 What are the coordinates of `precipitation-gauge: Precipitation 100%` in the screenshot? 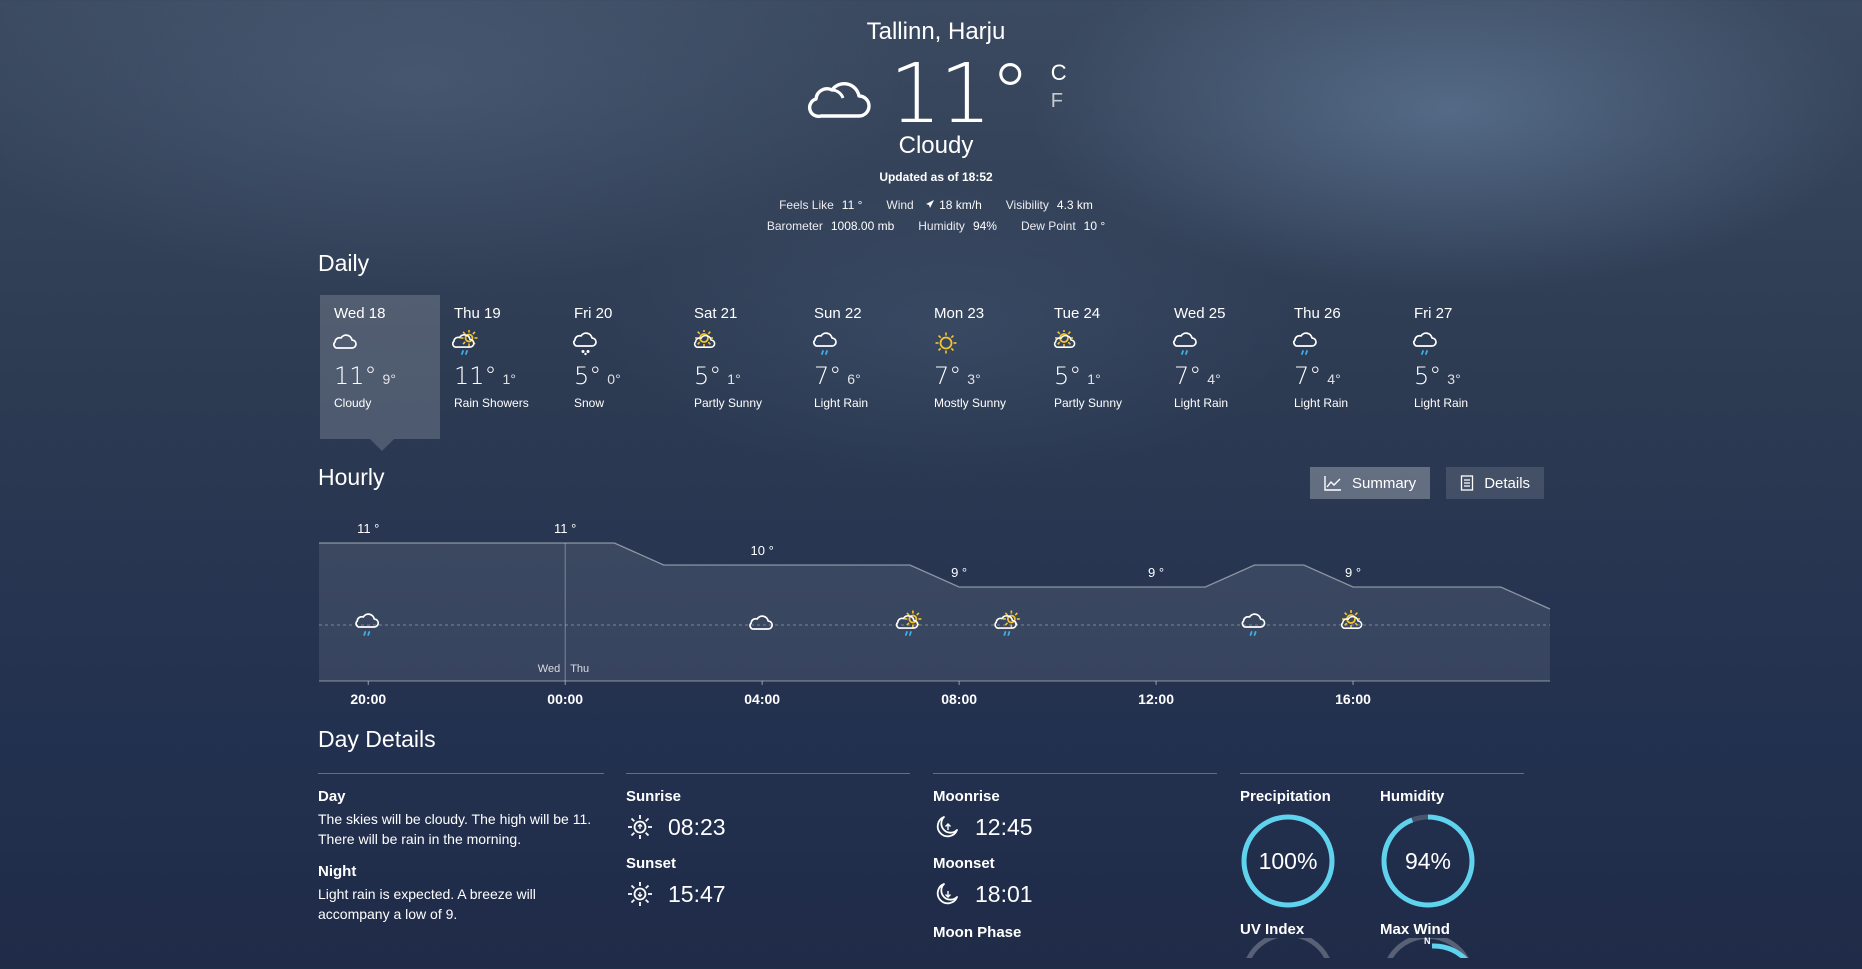 It's located at (1310, 848).